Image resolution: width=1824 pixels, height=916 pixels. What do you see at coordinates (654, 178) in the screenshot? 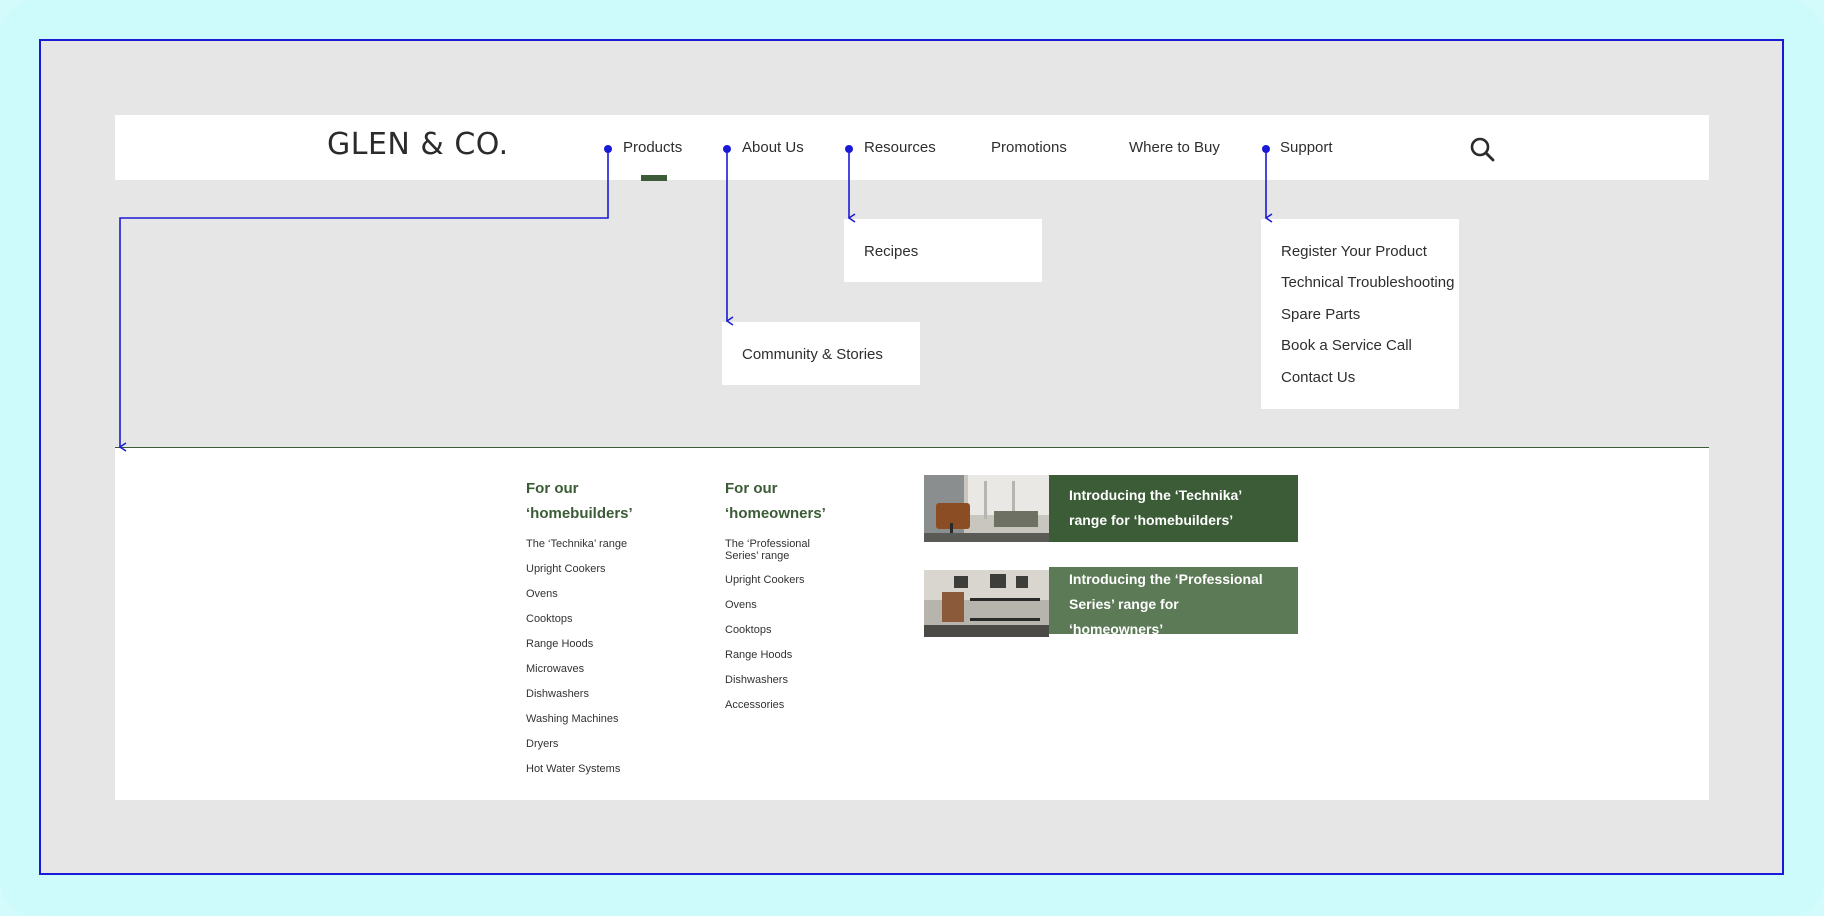
I see `active-indicator` at bounding box center [654, 178].